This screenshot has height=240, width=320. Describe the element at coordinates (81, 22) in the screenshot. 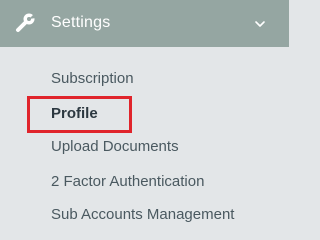

I see `settings-title: Settings` at that location.